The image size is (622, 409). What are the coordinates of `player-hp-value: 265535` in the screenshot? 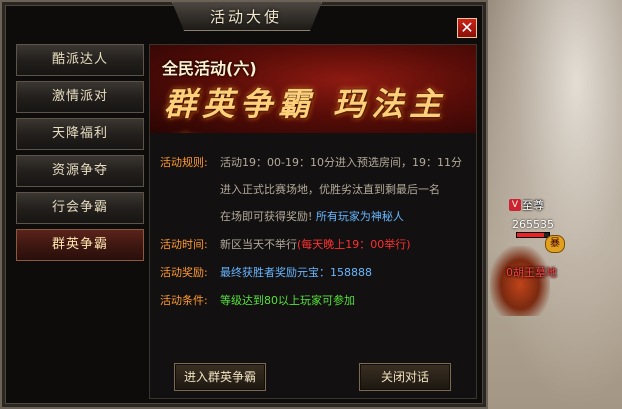 It's located at (533, 224).